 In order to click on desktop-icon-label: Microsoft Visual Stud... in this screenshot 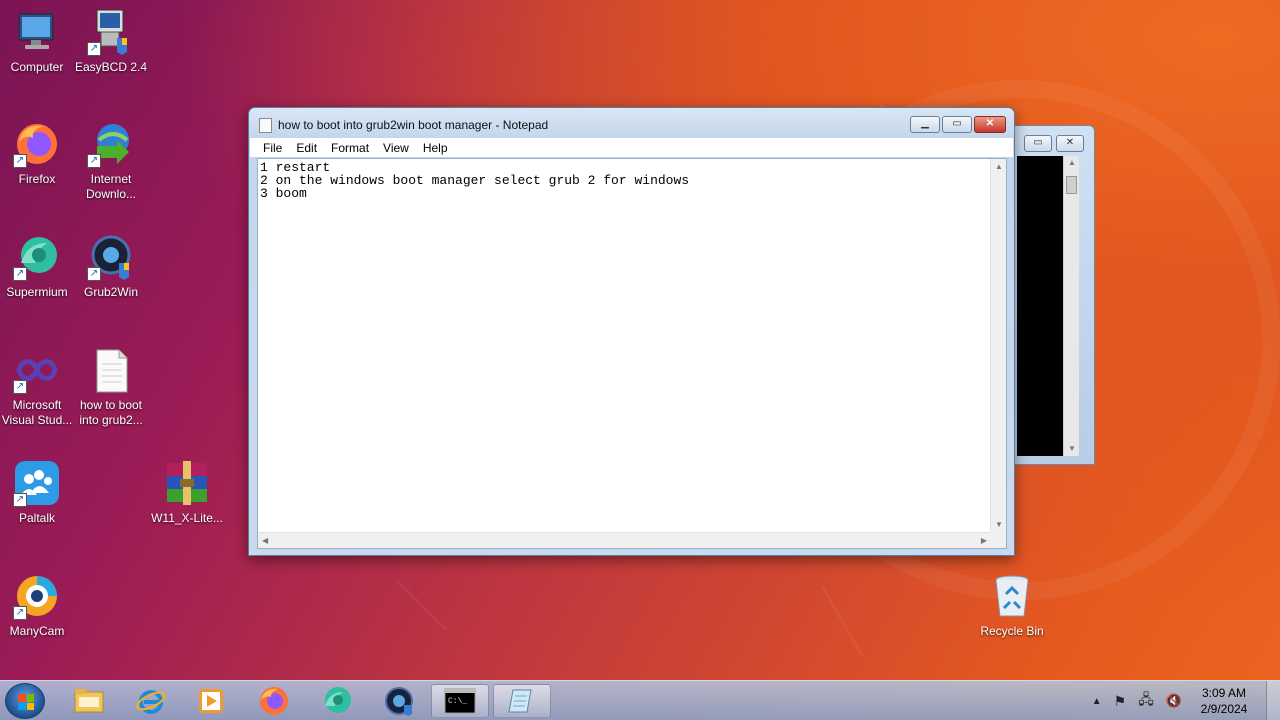, I will do `click(37, 412)`.